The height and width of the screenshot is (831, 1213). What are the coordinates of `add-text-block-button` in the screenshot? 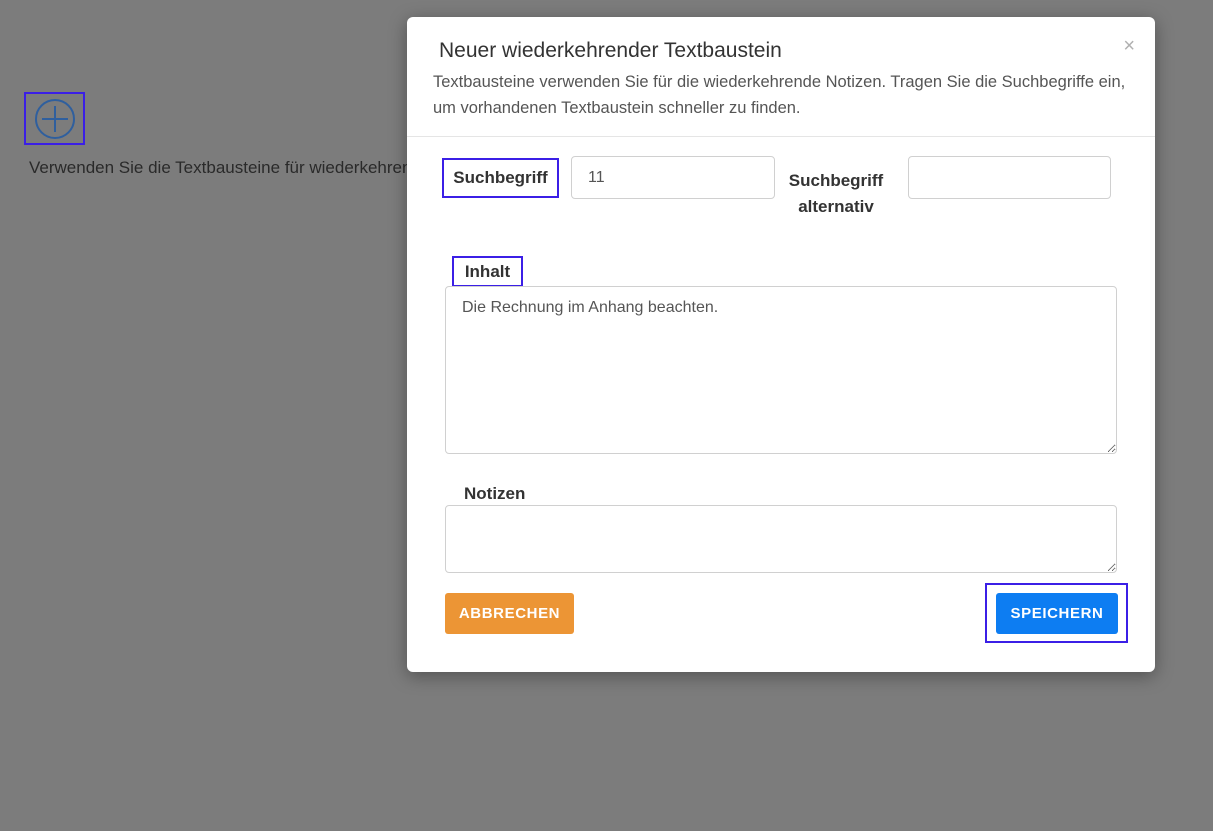 It's located at (54, 118).